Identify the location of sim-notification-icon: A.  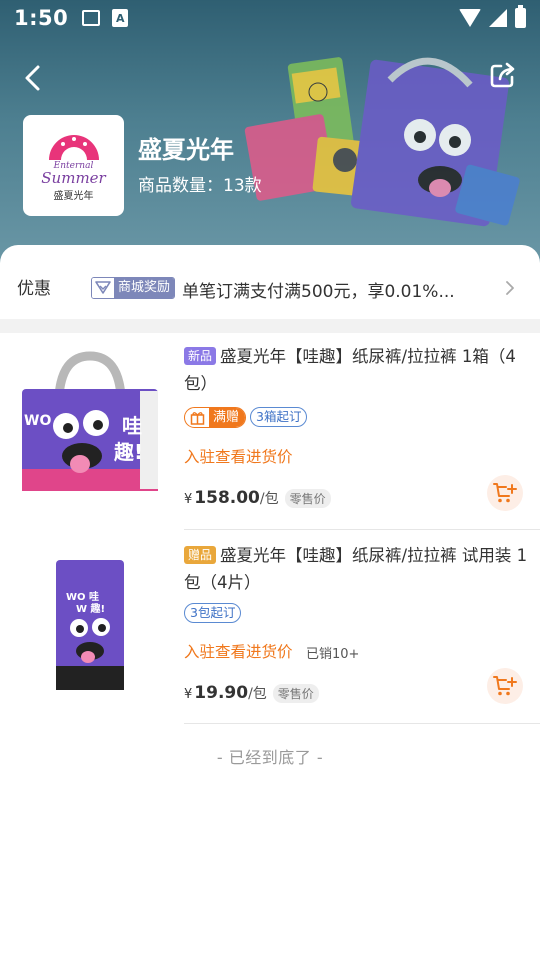
(120, 18).